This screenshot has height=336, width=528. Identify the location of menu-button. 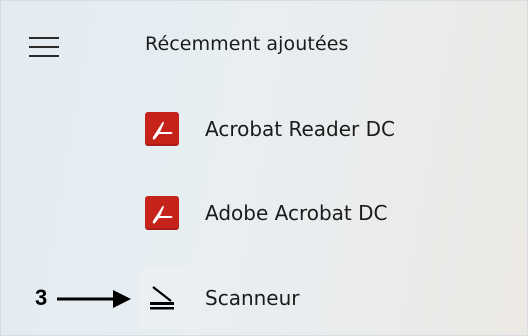
(45, 47).